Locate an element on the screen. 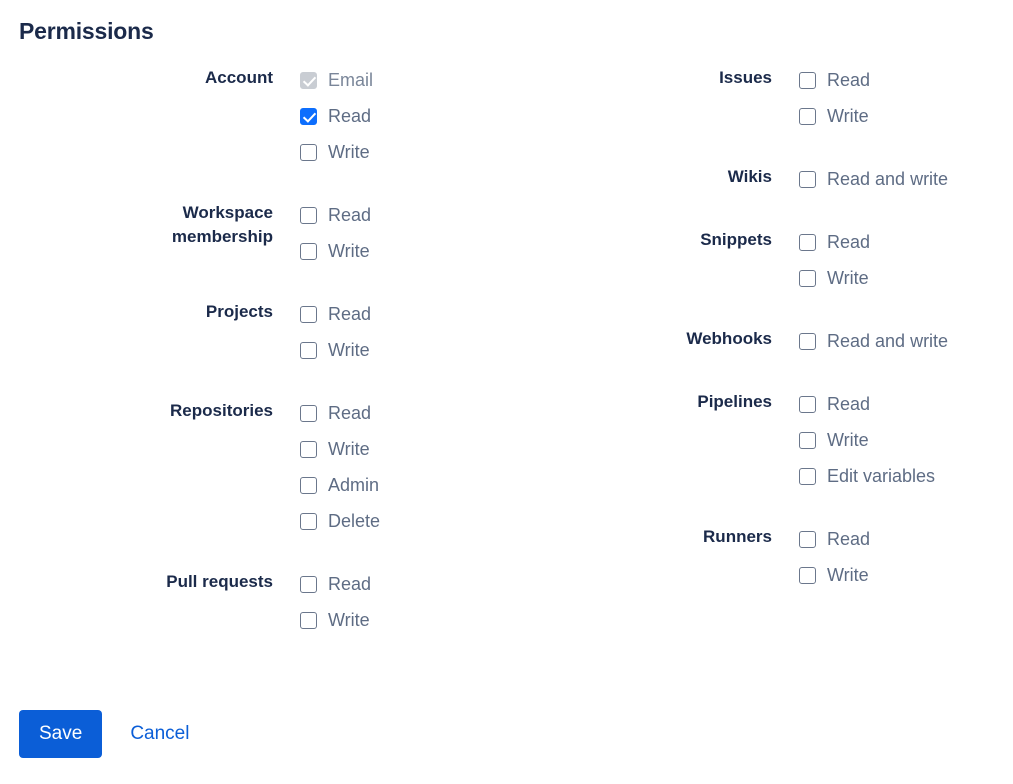 The height and width of the screenshot is (784, 1013). checkbox-webhooks-read-and-write is located at coordinates (807, 341).